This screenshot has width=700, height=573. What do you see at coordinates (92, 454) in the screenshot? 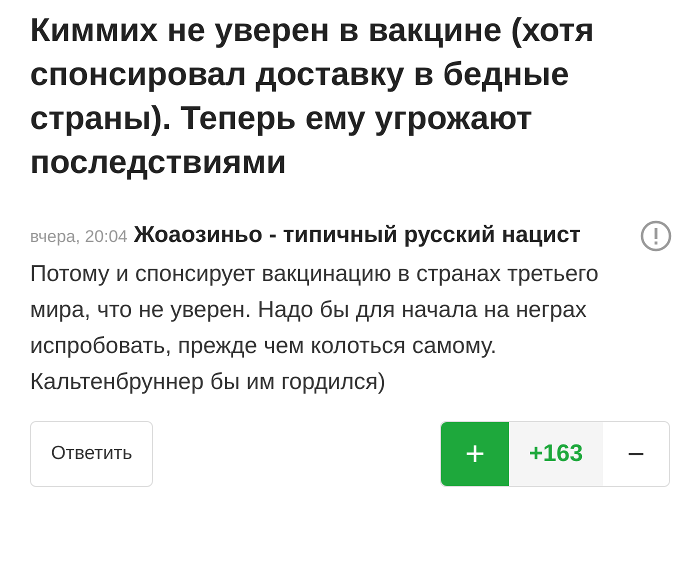
I see `reply-button: Ответить` at bounding box center [92, 454].